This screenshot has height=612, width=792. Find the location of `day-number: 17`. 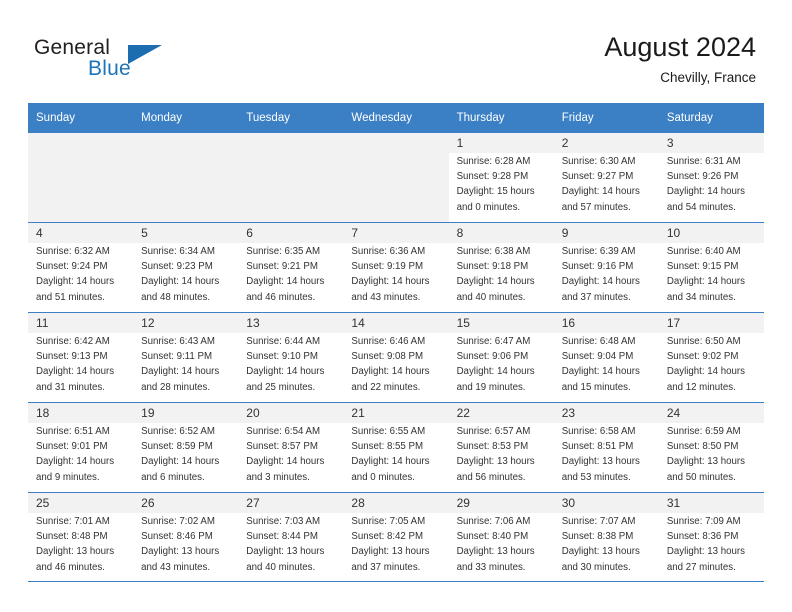

day-number: 17 is located at coordinates (711, 323).